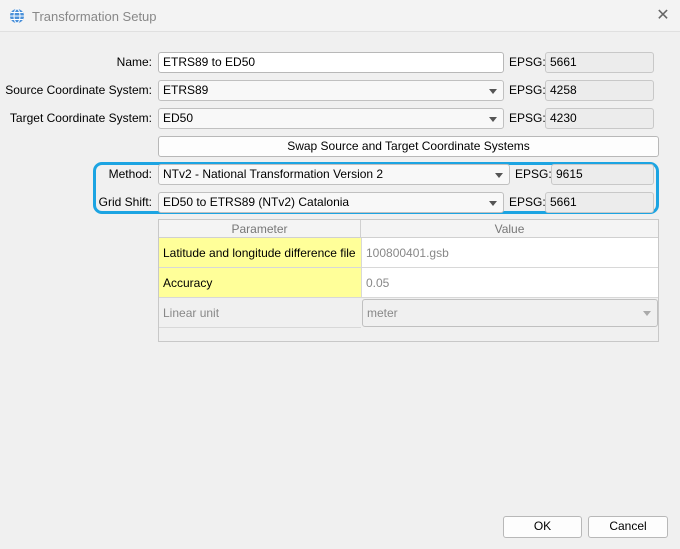  Describe the element at coordinates (663, 16) in the screenshot. I see `close-button: ✕` at that location.